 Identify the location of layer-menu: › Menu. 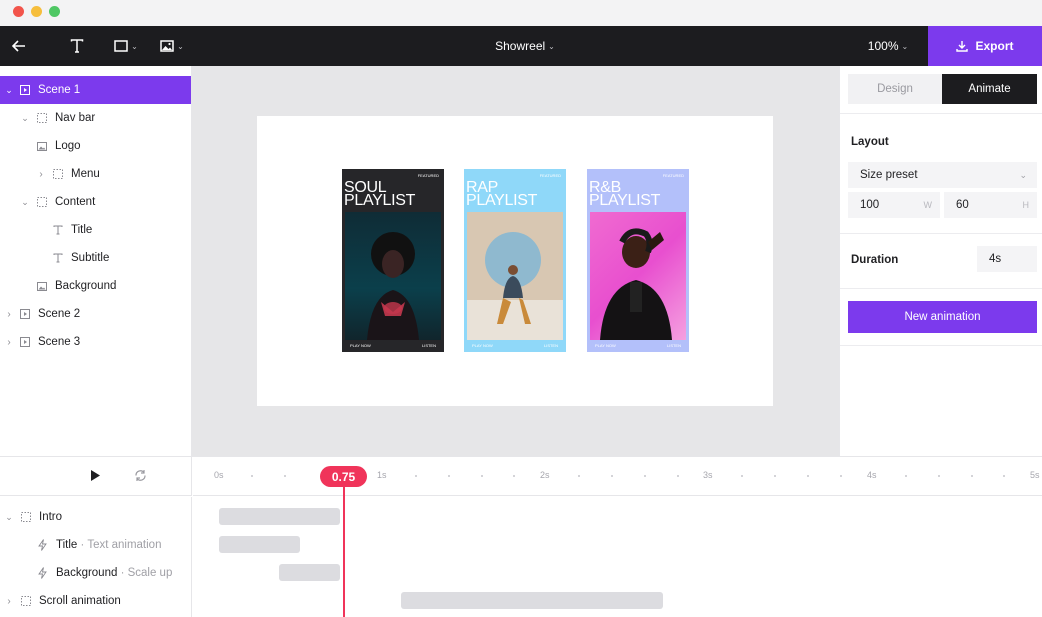
(95, 174).